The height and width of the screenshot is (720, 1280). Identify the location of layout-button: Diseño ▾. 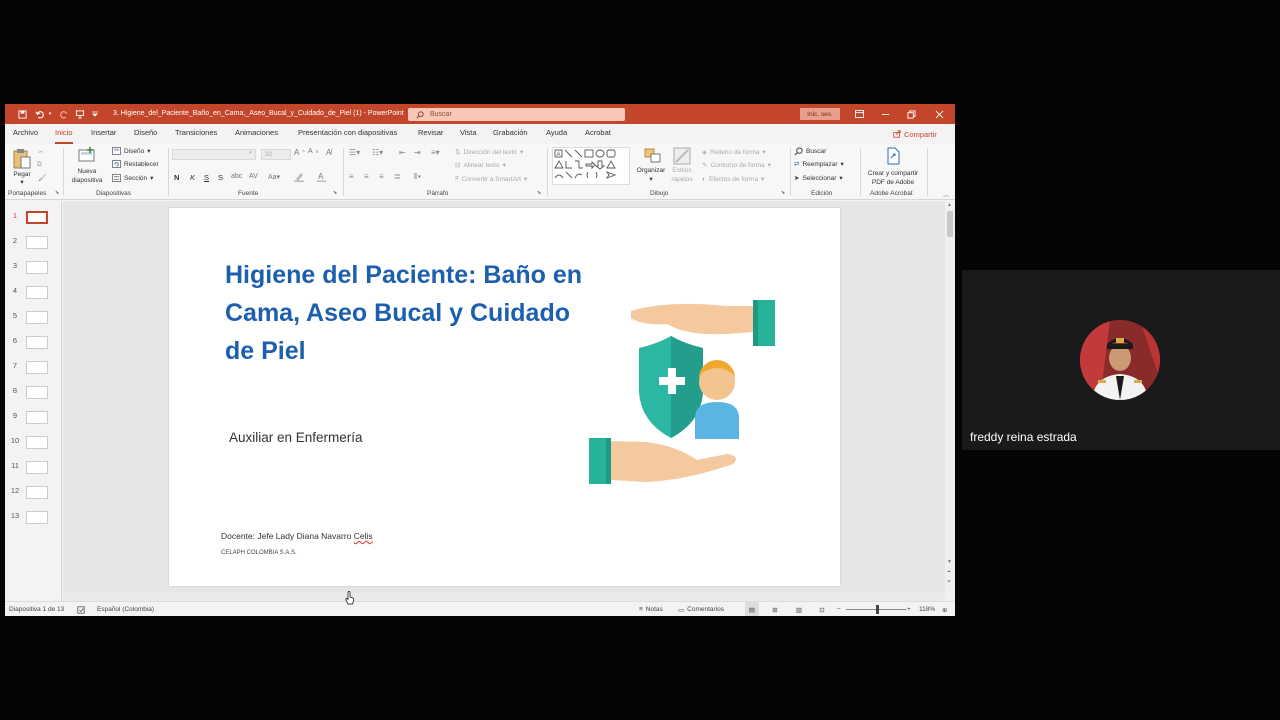
(131, 151).